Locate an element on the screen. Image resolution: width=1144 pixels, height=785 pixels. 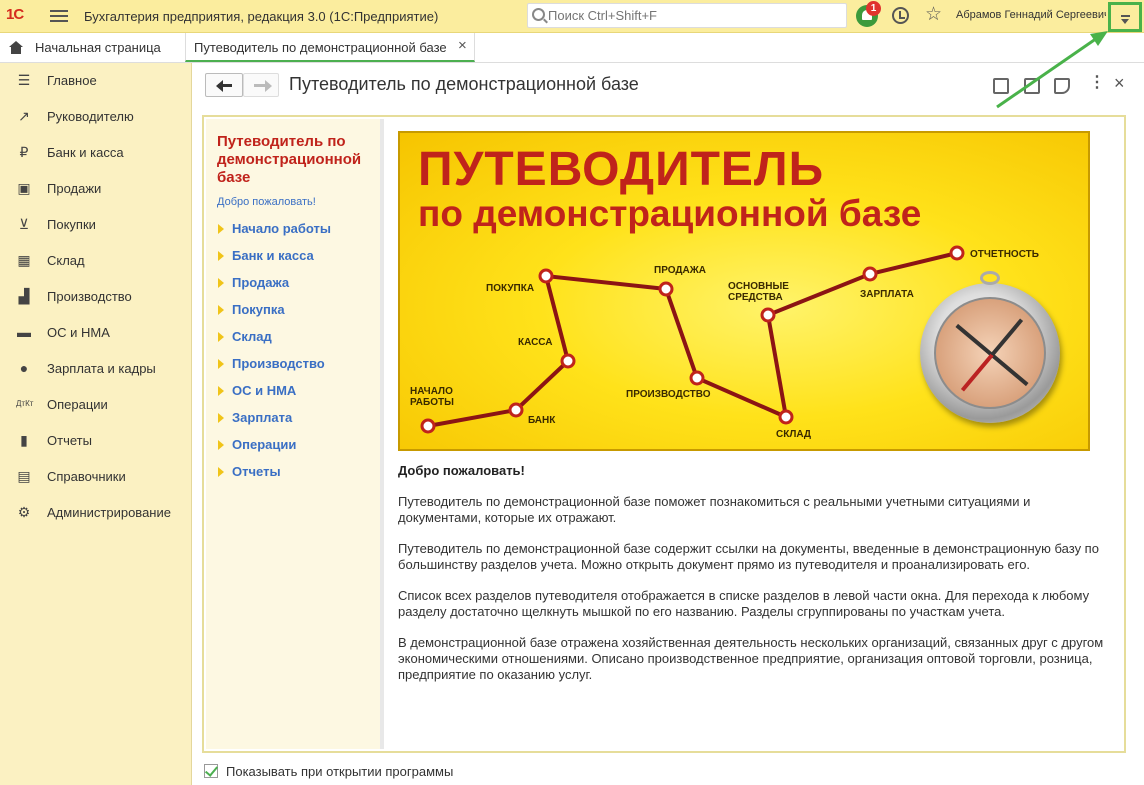
sidebar-item-warehouse: ▦ Склад is located at coordinates (96, 261).